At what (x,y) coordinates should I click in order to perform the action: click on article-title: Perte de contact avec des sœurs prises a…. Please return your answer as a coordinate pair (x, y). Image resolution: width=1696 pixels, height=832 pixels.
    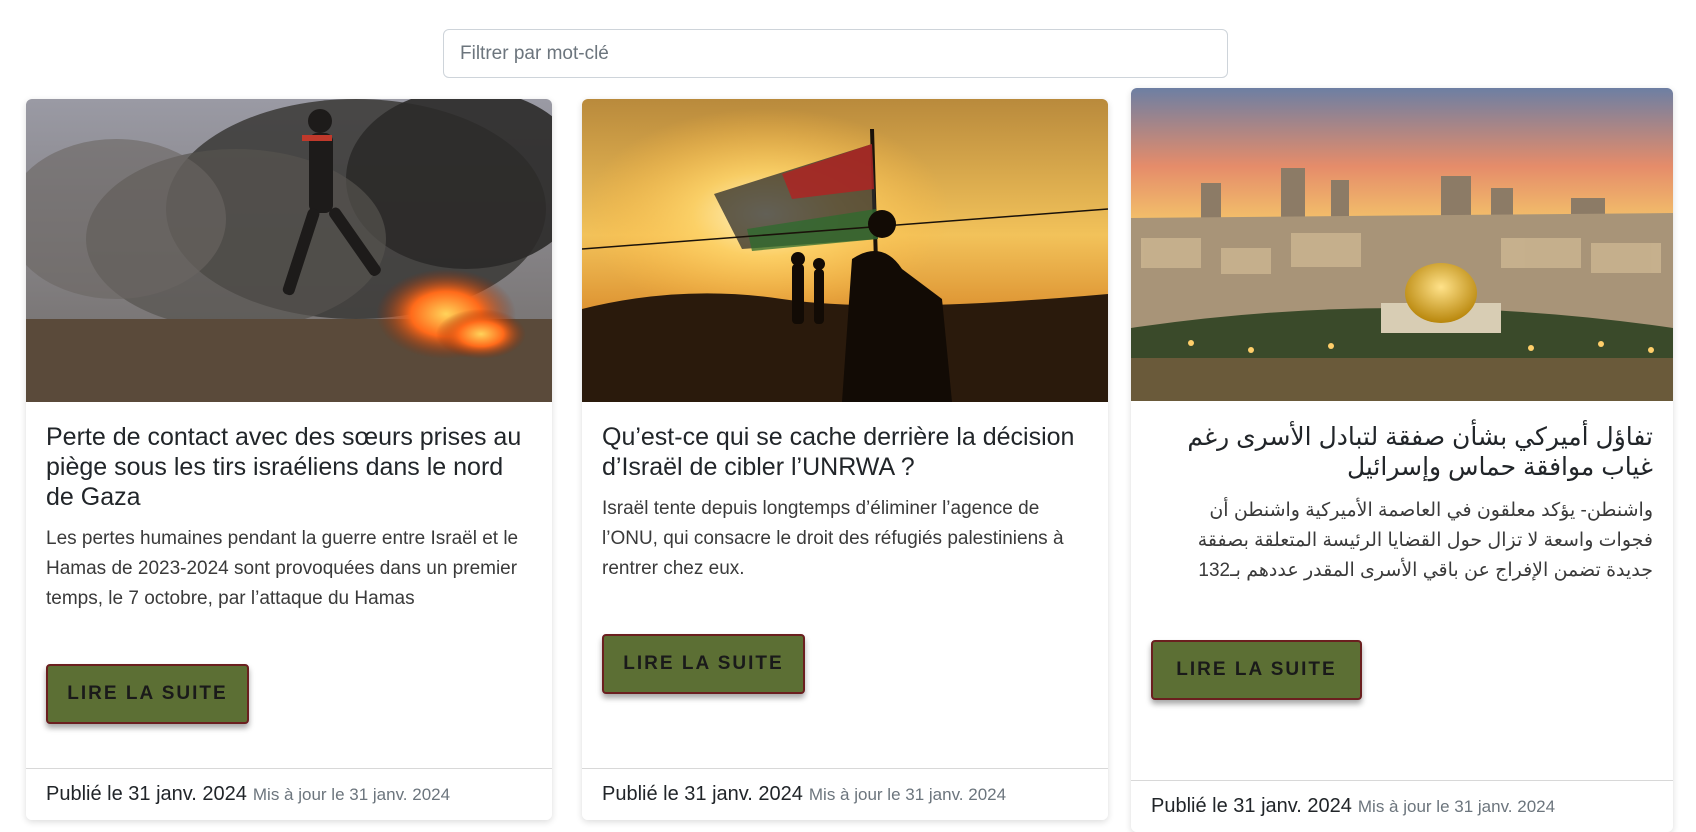
    Looking at the image, I should click on (289, 467).